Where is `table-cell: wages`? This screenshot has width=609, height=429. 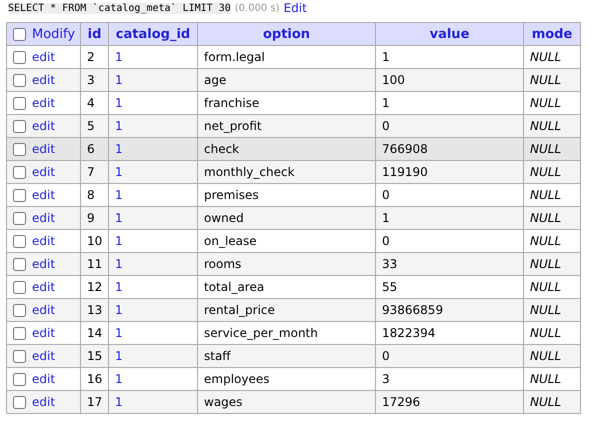 table-cell: wages is located at coordinates (287, 402).